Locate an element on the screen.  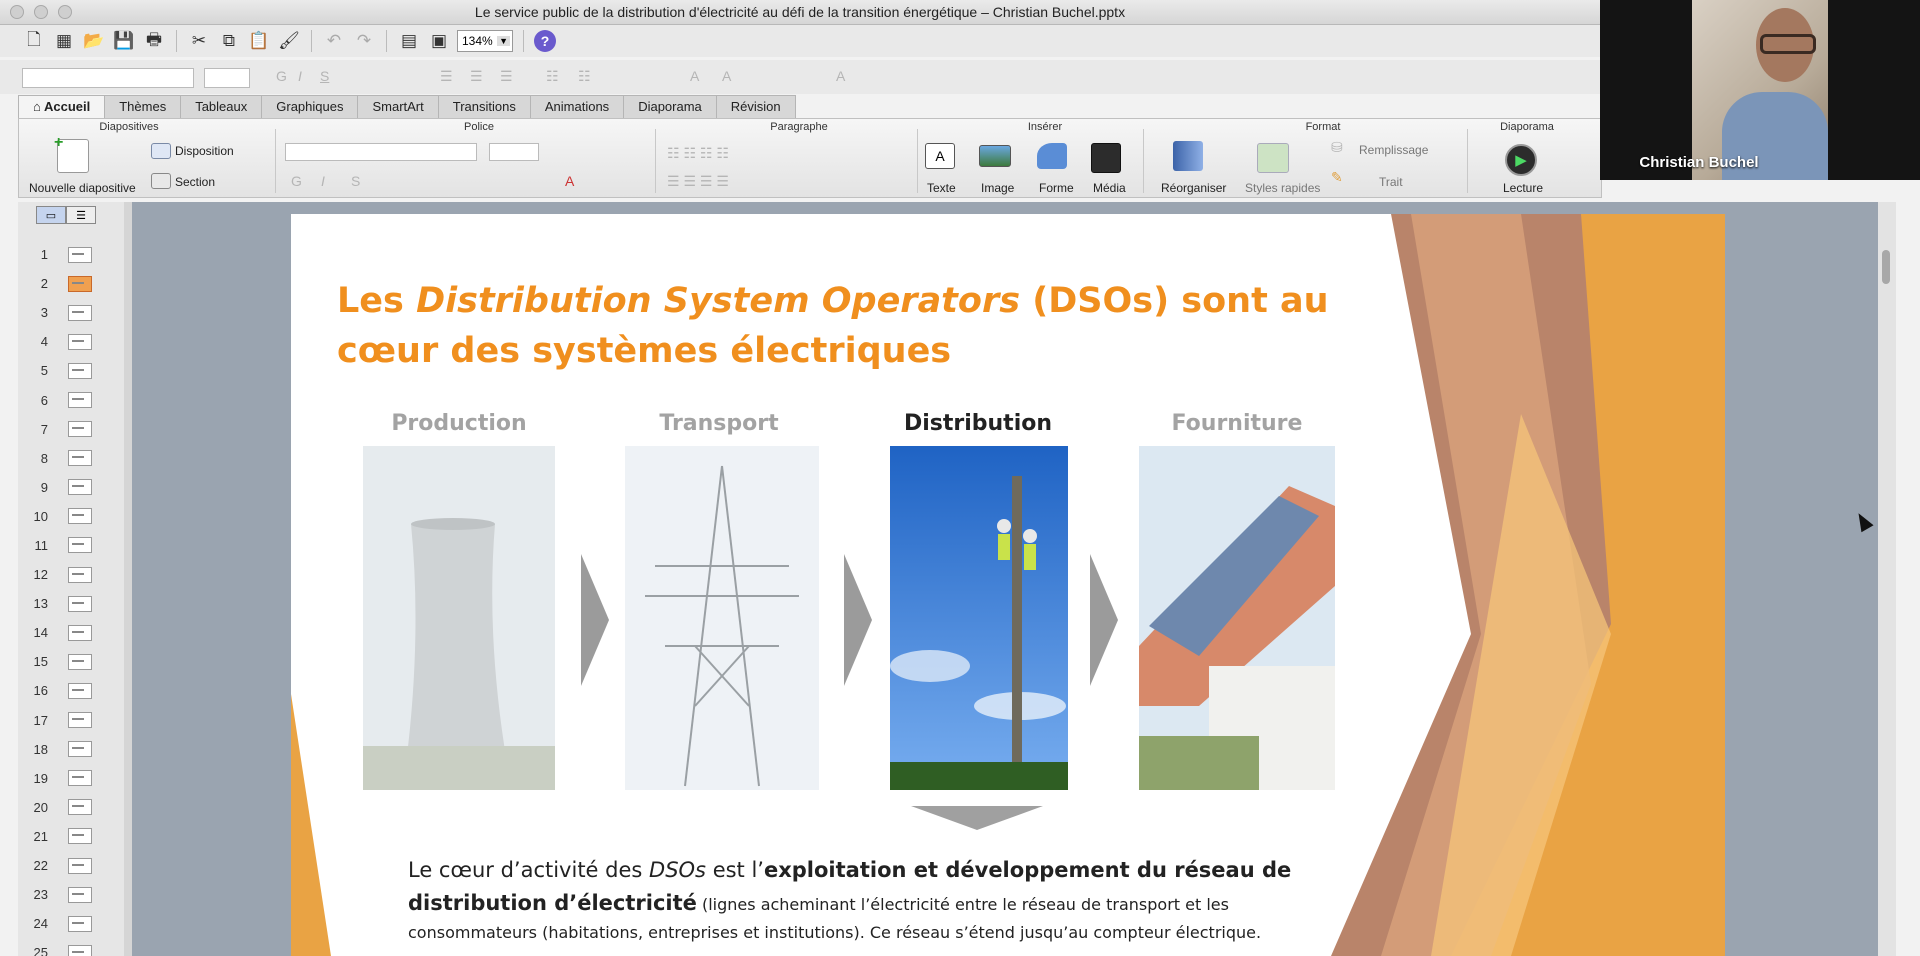
align-right-icon: ☰ is located at coordinates (506, 76).